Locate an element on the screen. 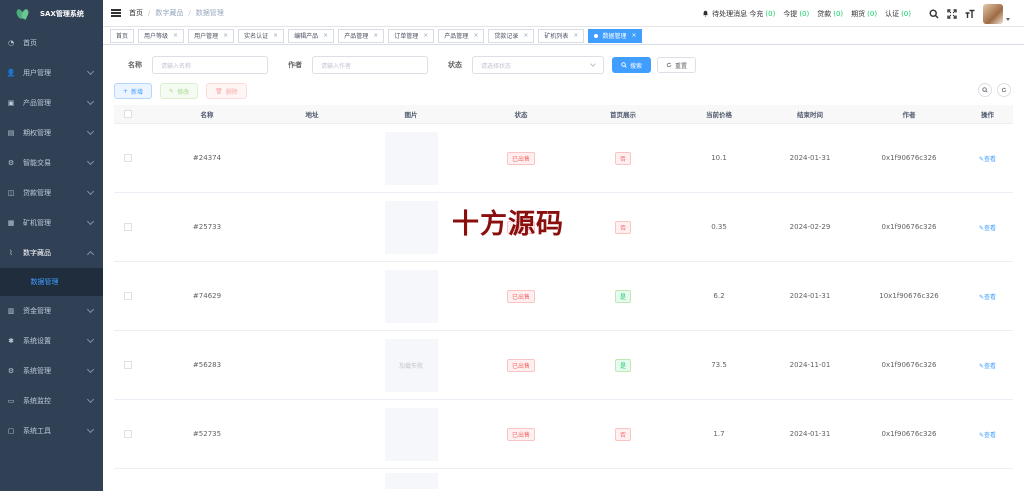 This screenshot has height=491, width=1024. tab-2: 用户管理 × is located at coordinates (211, 35).